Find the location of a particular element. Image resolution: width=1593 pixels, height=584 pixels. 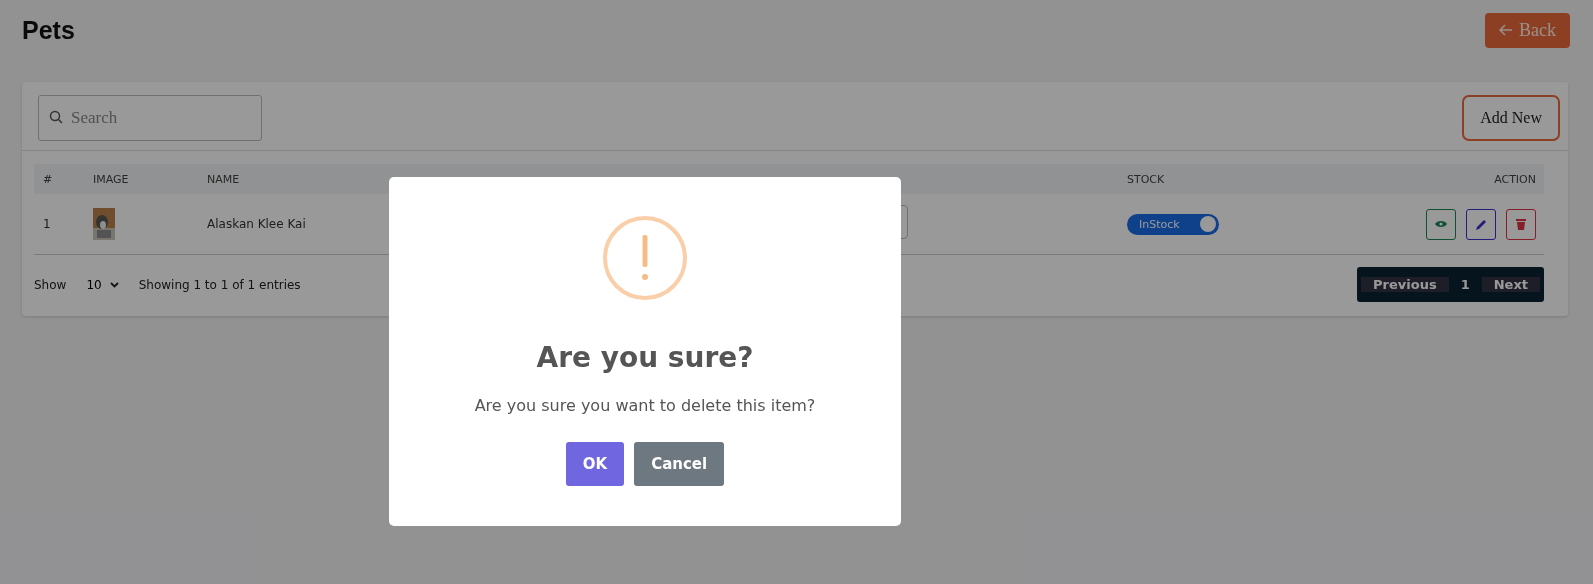

cancel-button: Cancel is located at coordinates (679, 464).